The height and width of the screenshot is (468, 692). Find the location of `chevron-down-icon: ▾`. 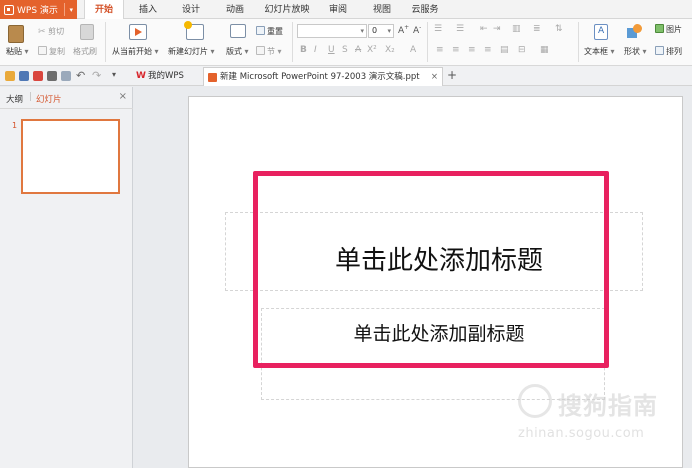

chevron-down-icon: ▾ is located at coordinates (71, 10).